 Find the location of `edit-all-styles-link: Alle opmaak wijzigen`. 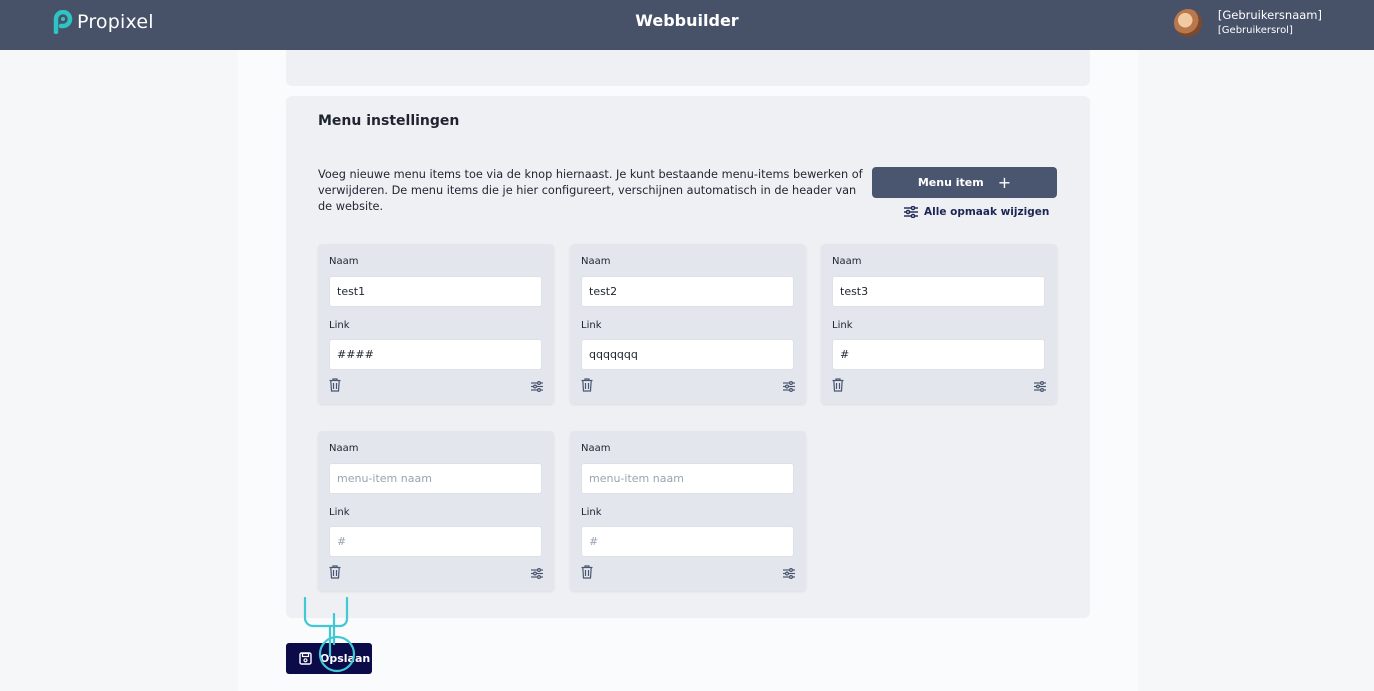

edit-all-styles-link: Alle opmaak wijzigen is located at coordinates (976, 212).